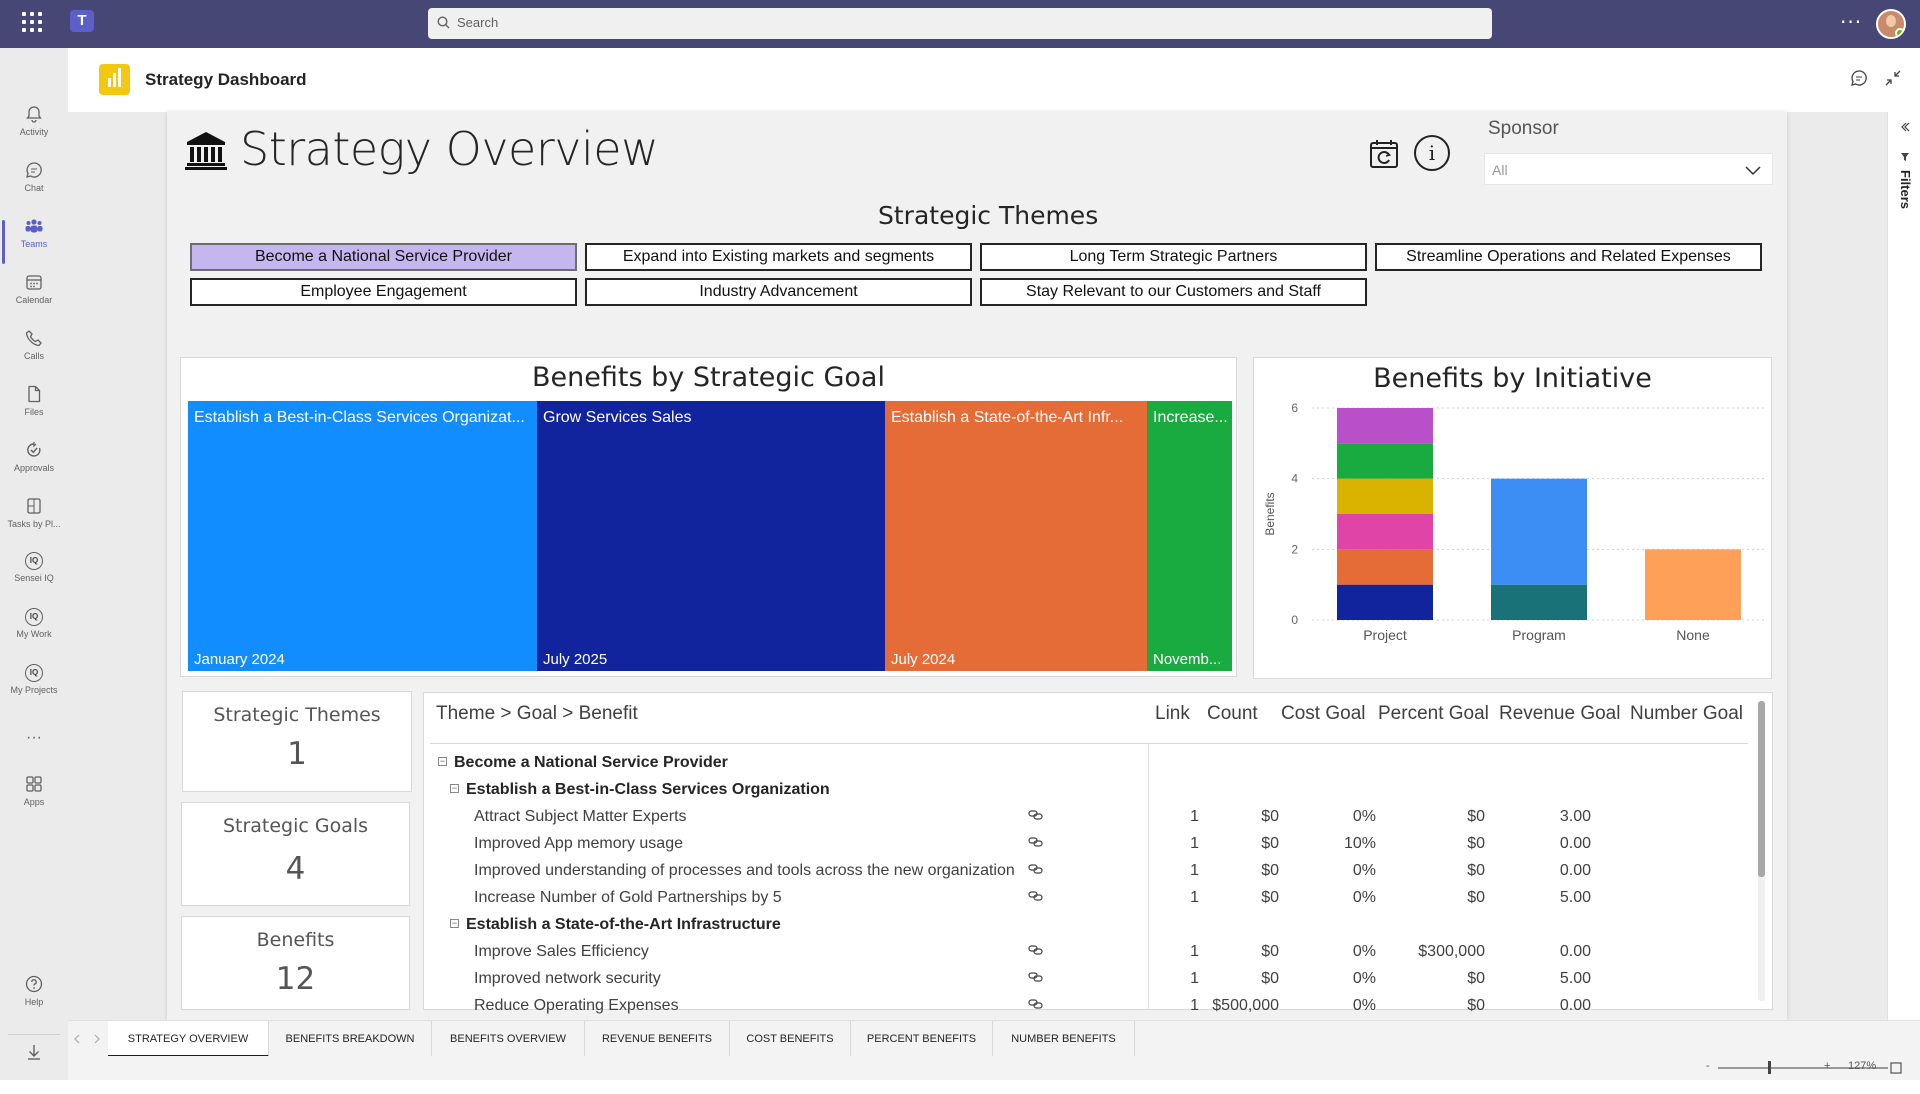 The image size is (1920, 1094). I want to click on rail-item-files: Files, so click(34, 410).